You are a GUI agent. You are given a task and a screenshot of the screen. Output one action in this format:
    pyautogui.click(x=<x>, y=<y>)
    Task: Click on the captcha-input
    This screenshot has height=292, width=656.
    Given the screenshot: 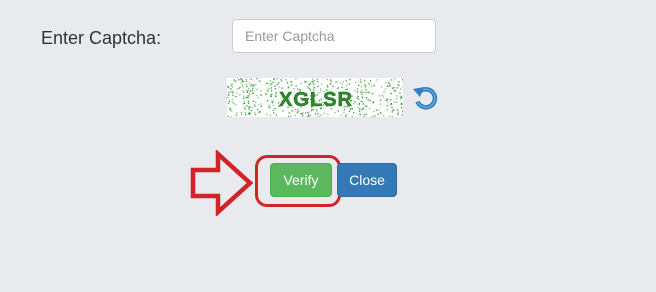 What is the action you would take?
    pyautogui.click(x=334, y=36)
    